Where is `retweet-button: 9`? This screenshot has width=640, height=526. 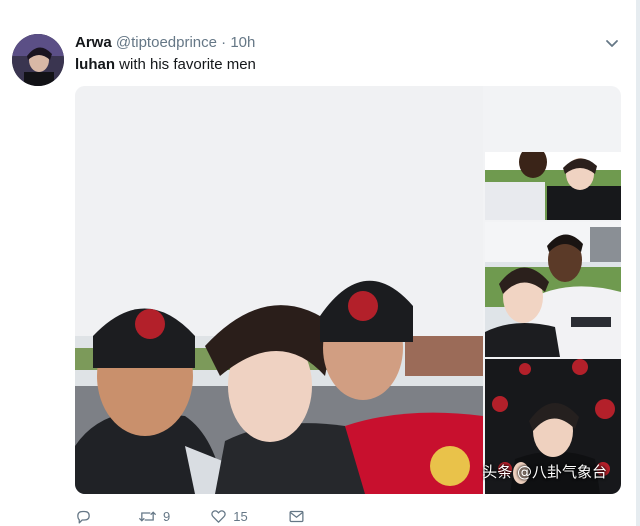
retweet-button: 9 is located at coordinates (154, 516).